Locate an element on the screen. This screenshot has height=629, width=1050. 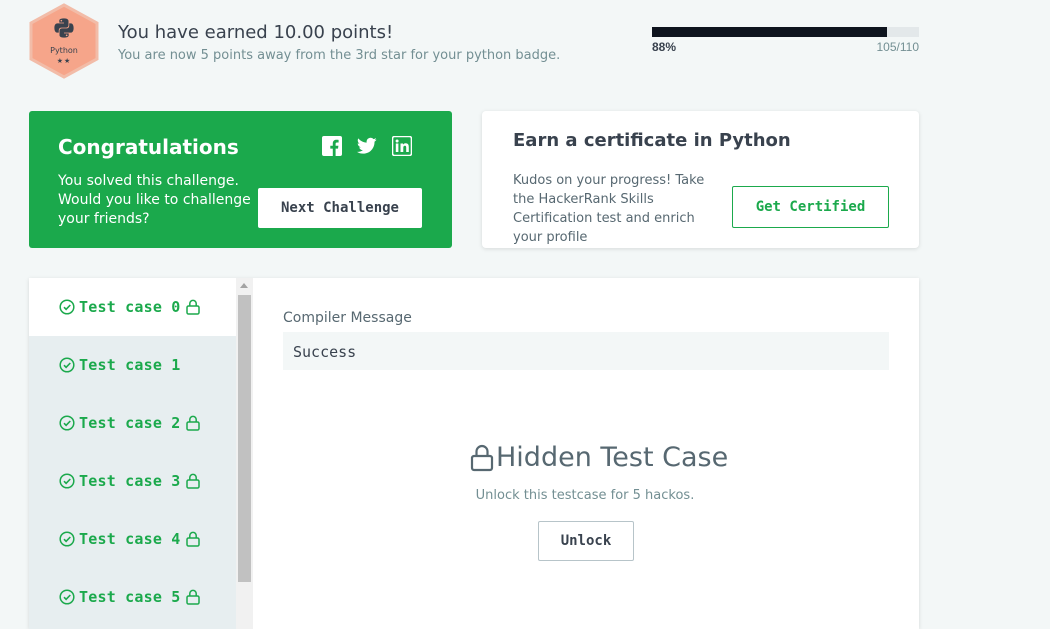
test-case-scrollbar is located at coordinates (244, 453).